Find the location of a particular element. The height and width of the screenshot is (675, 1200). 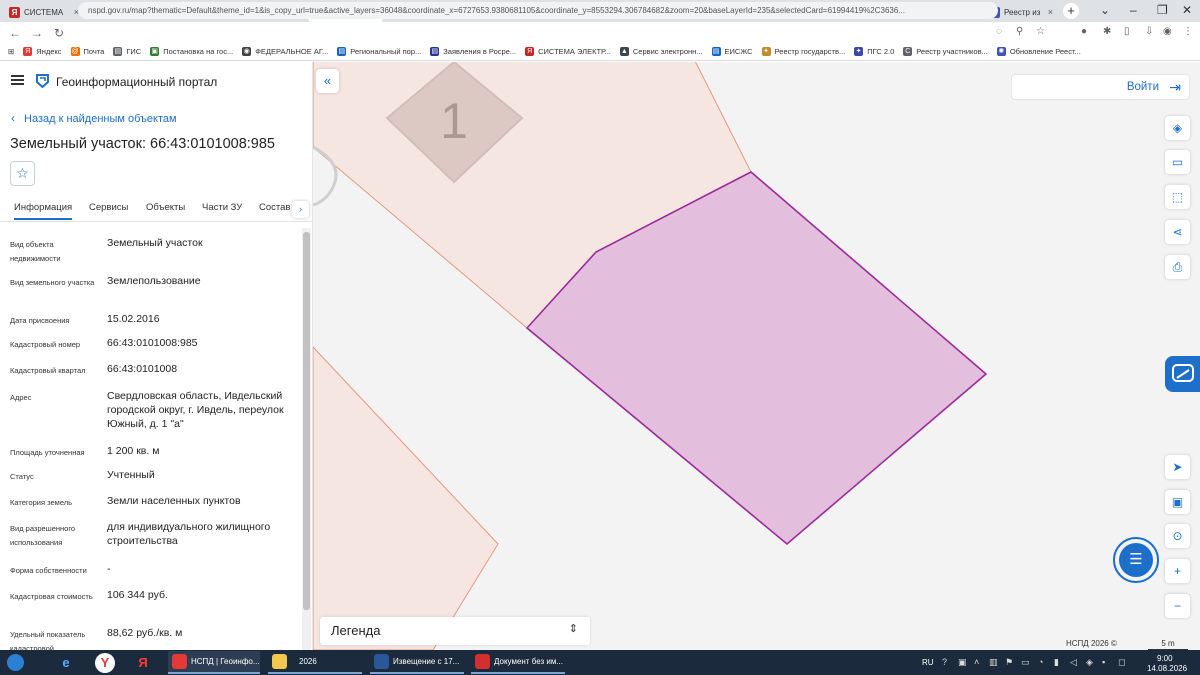

sidebar-icon: ▯ is located at coordinates (1127, 31).